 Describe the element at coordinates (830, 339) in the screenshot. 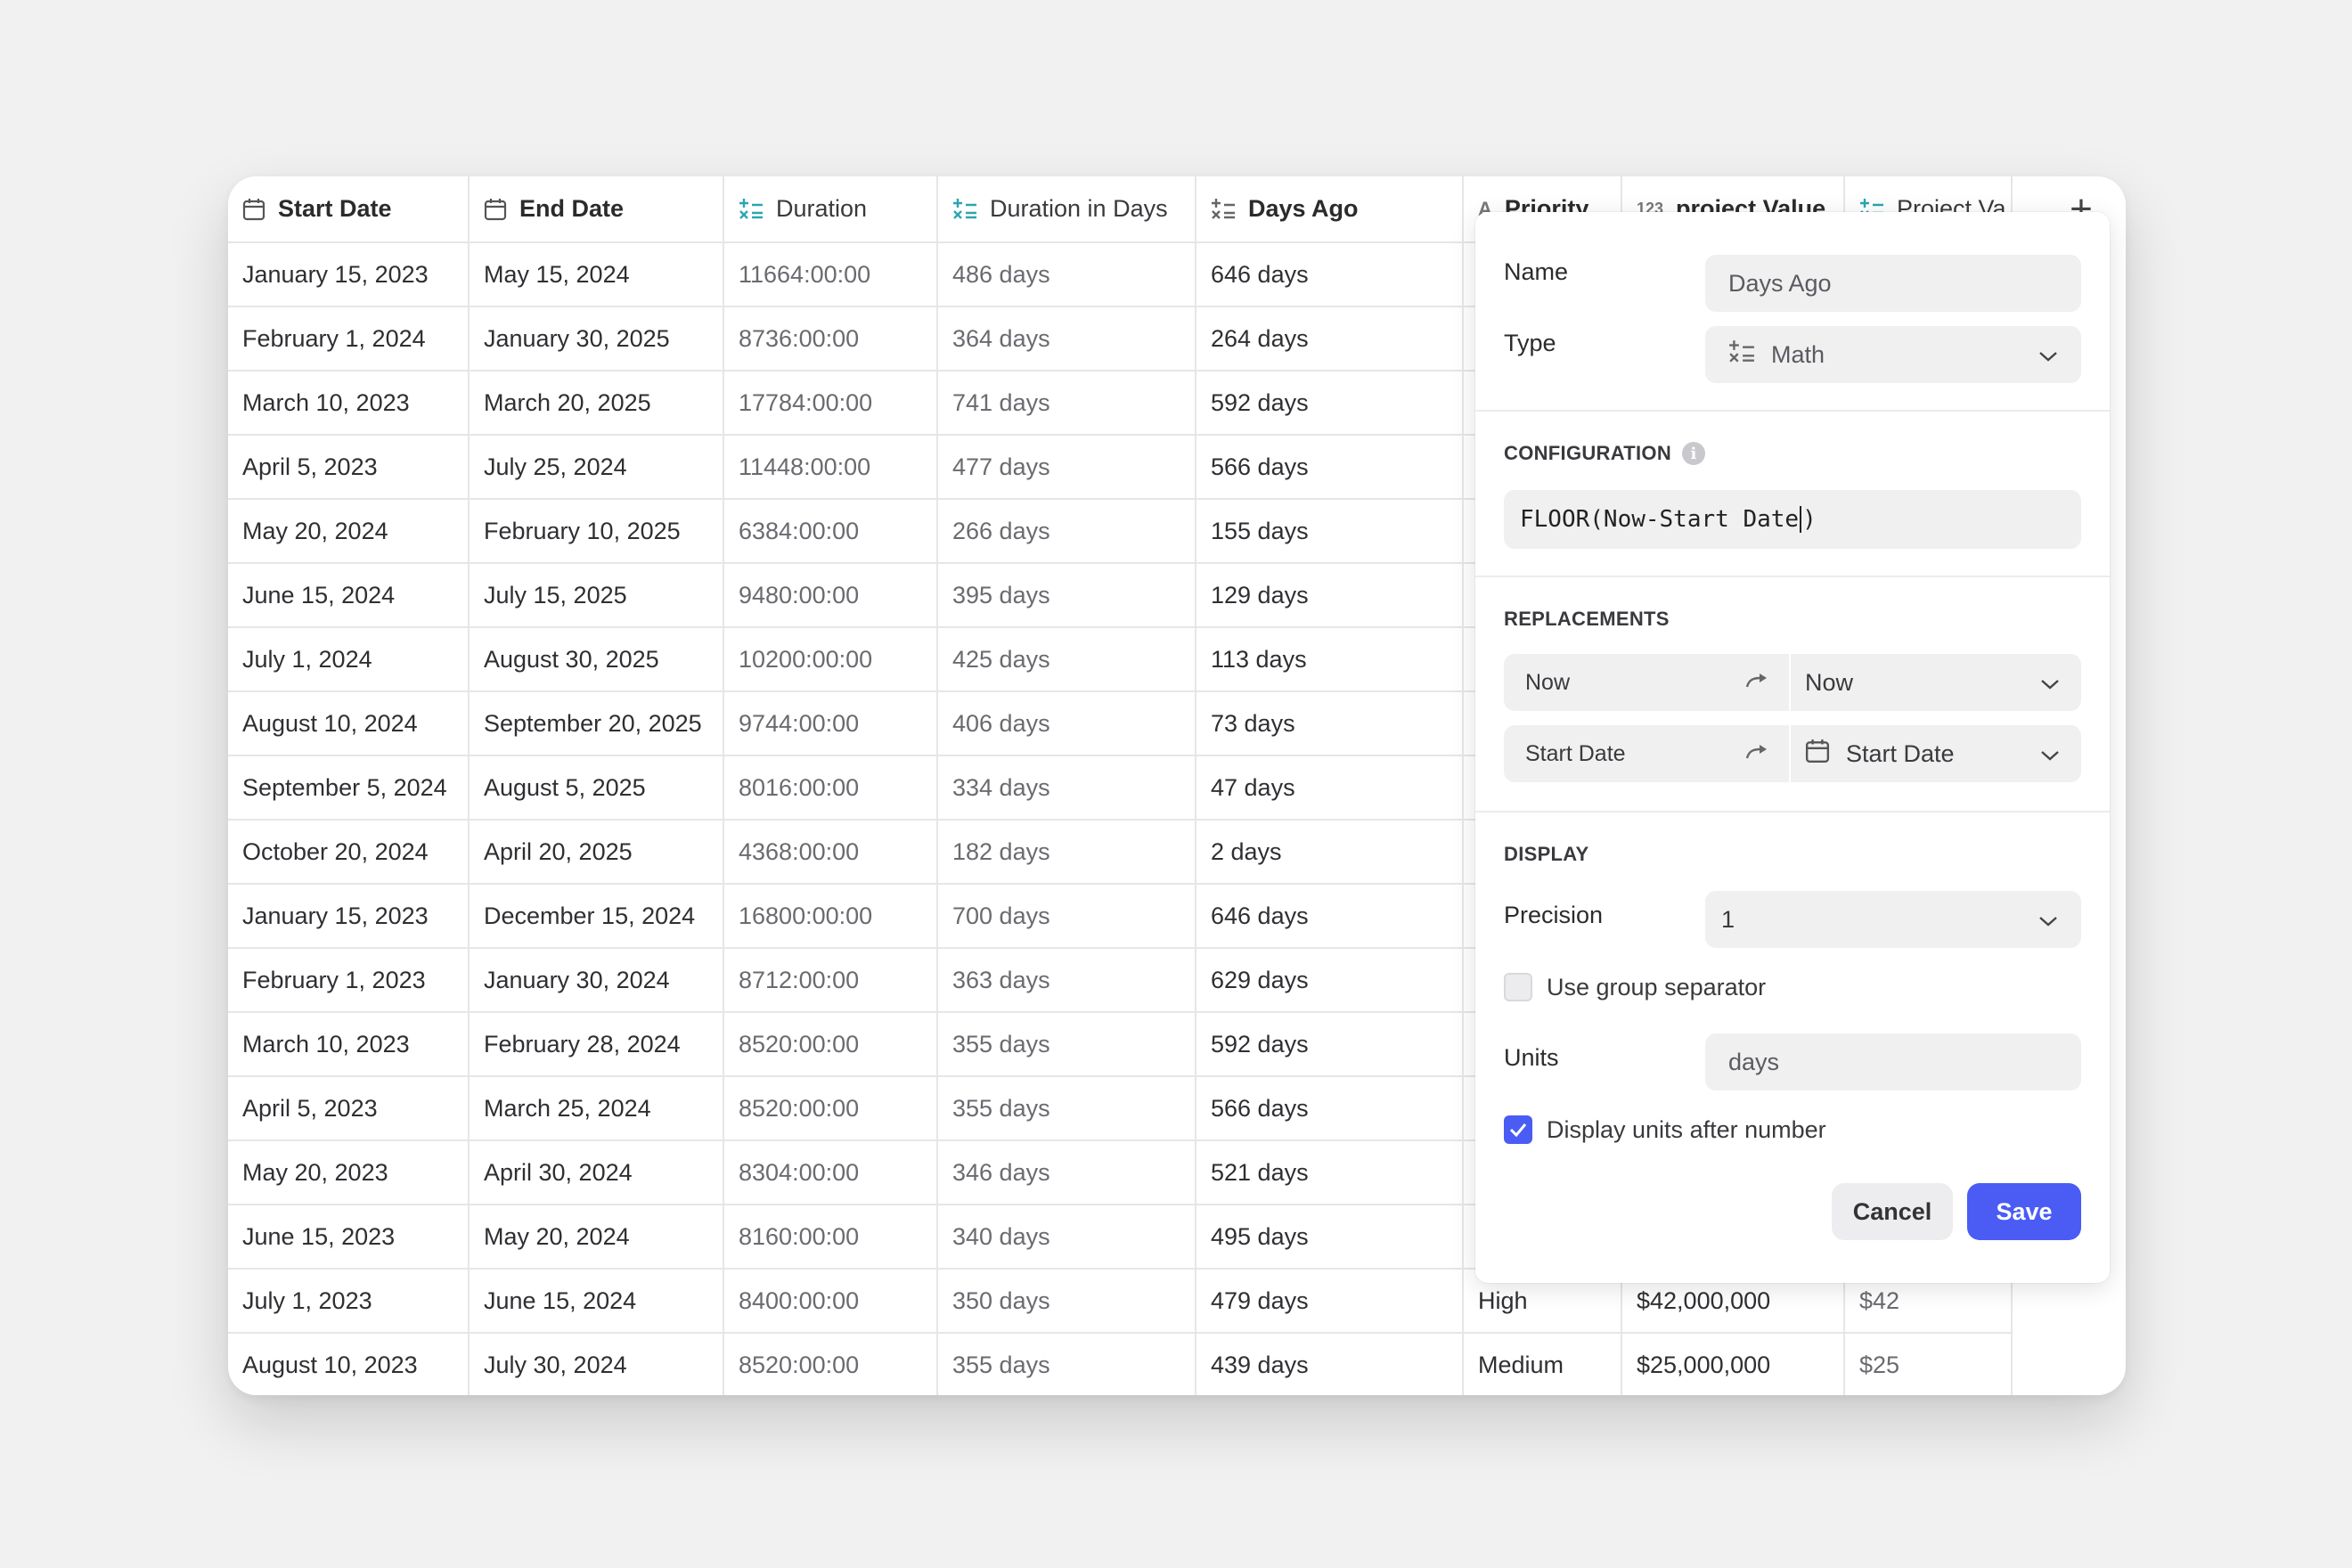

I see `duration-cell: 8736:00:00` at that location.